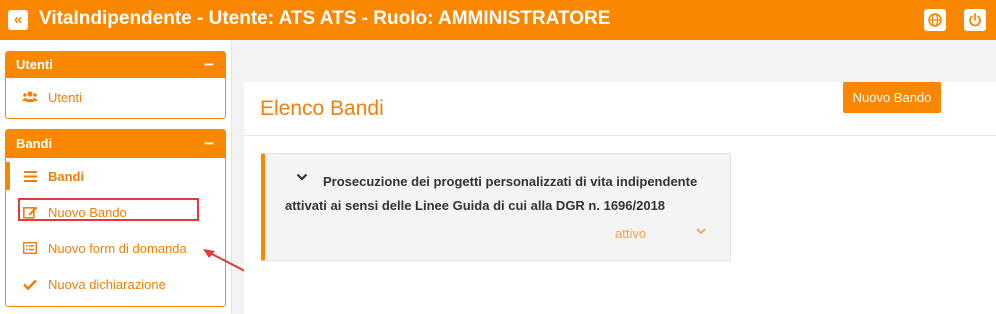  Describe the element at coordinates (322, 108) in the screenshot. I see `page-title: Elenco Bandi` at that location.